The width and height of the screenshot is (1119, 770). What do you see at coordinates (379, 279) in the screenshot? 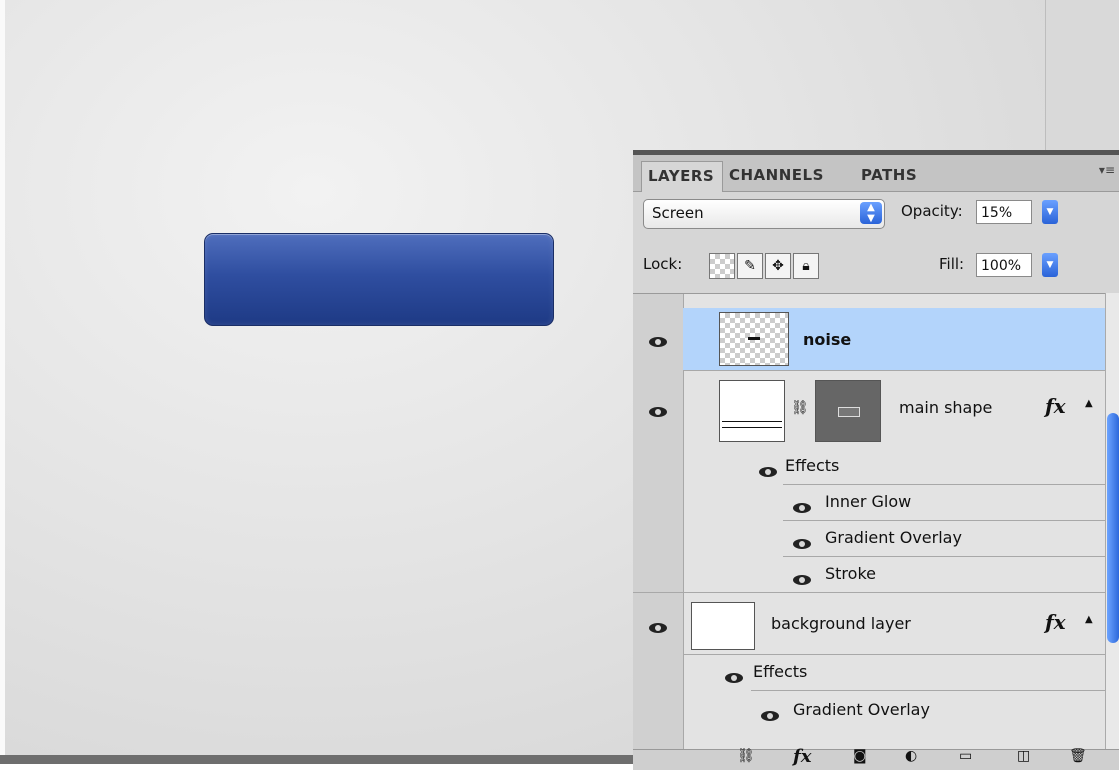
I see `blue-rounded-button-shape` at bounding box center [379, 279].